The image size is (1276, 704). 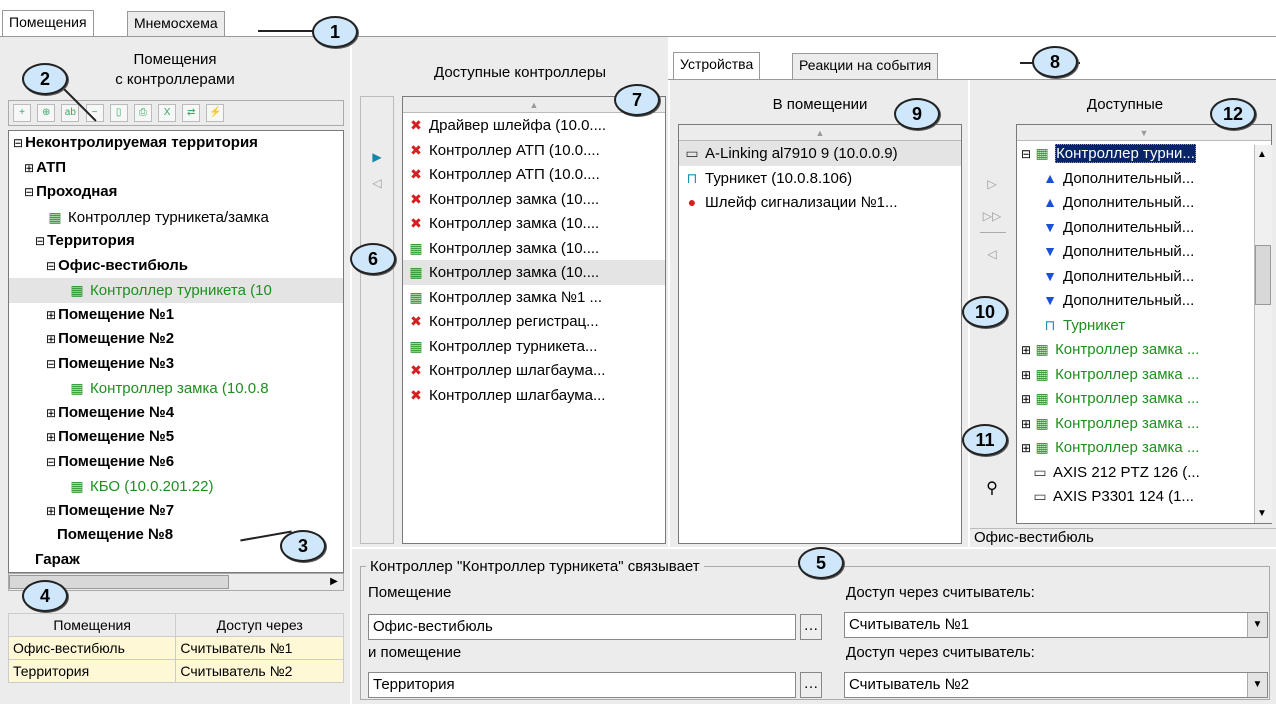 What do you see at coordinates (176, 23) in the screenshot?
I see `tab-mnemoscheme: Мнемосхема` at bounding box center [176, 23].